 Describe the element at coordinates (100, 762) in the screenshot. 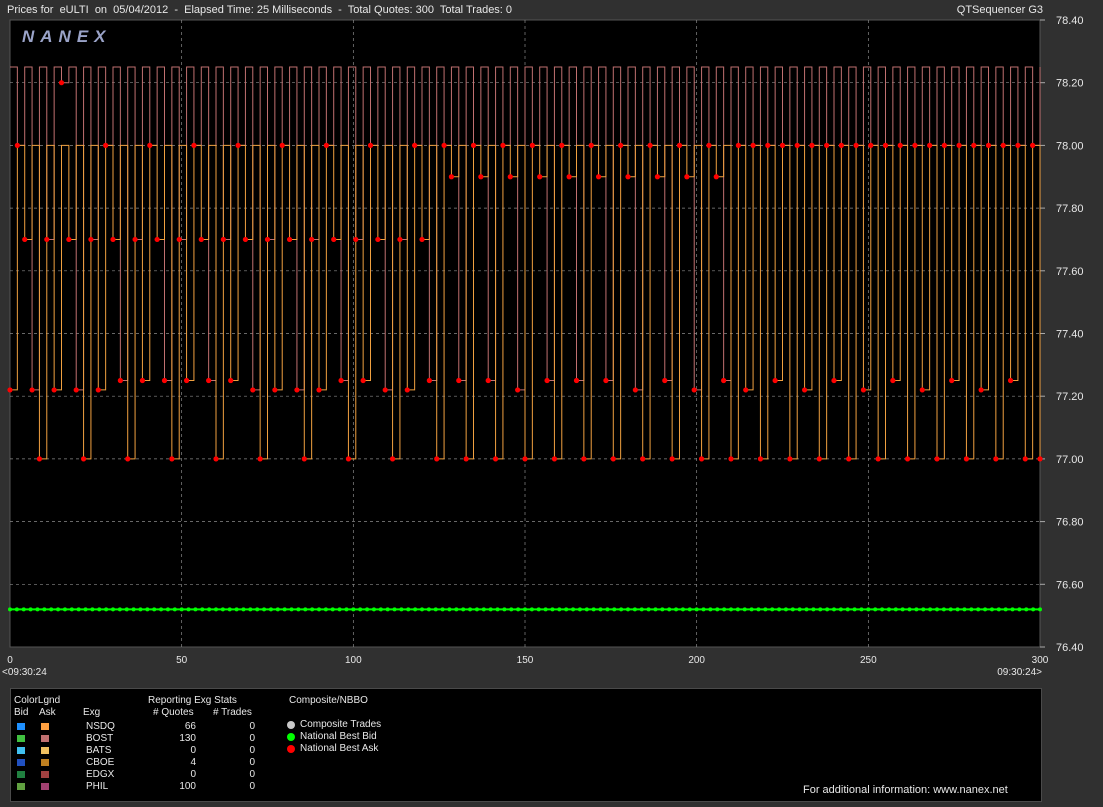

I see `exg-name: CBOE` at that location.